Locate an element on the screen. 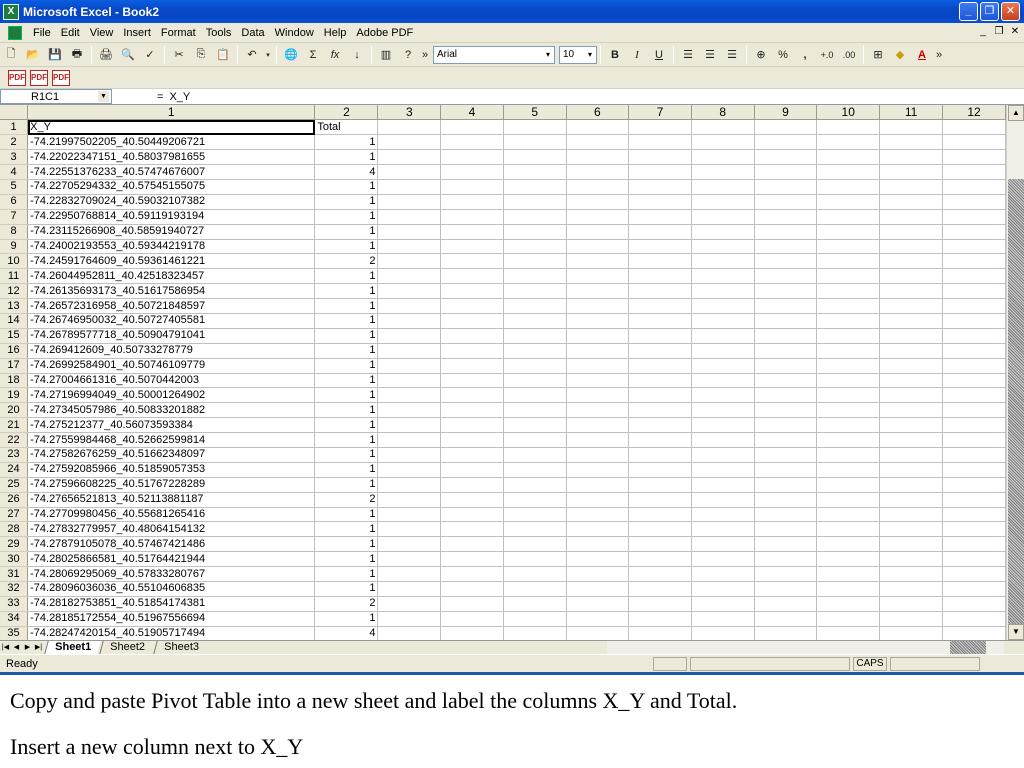  toolbar-options-icon: » is located at coordinates (425, 55).